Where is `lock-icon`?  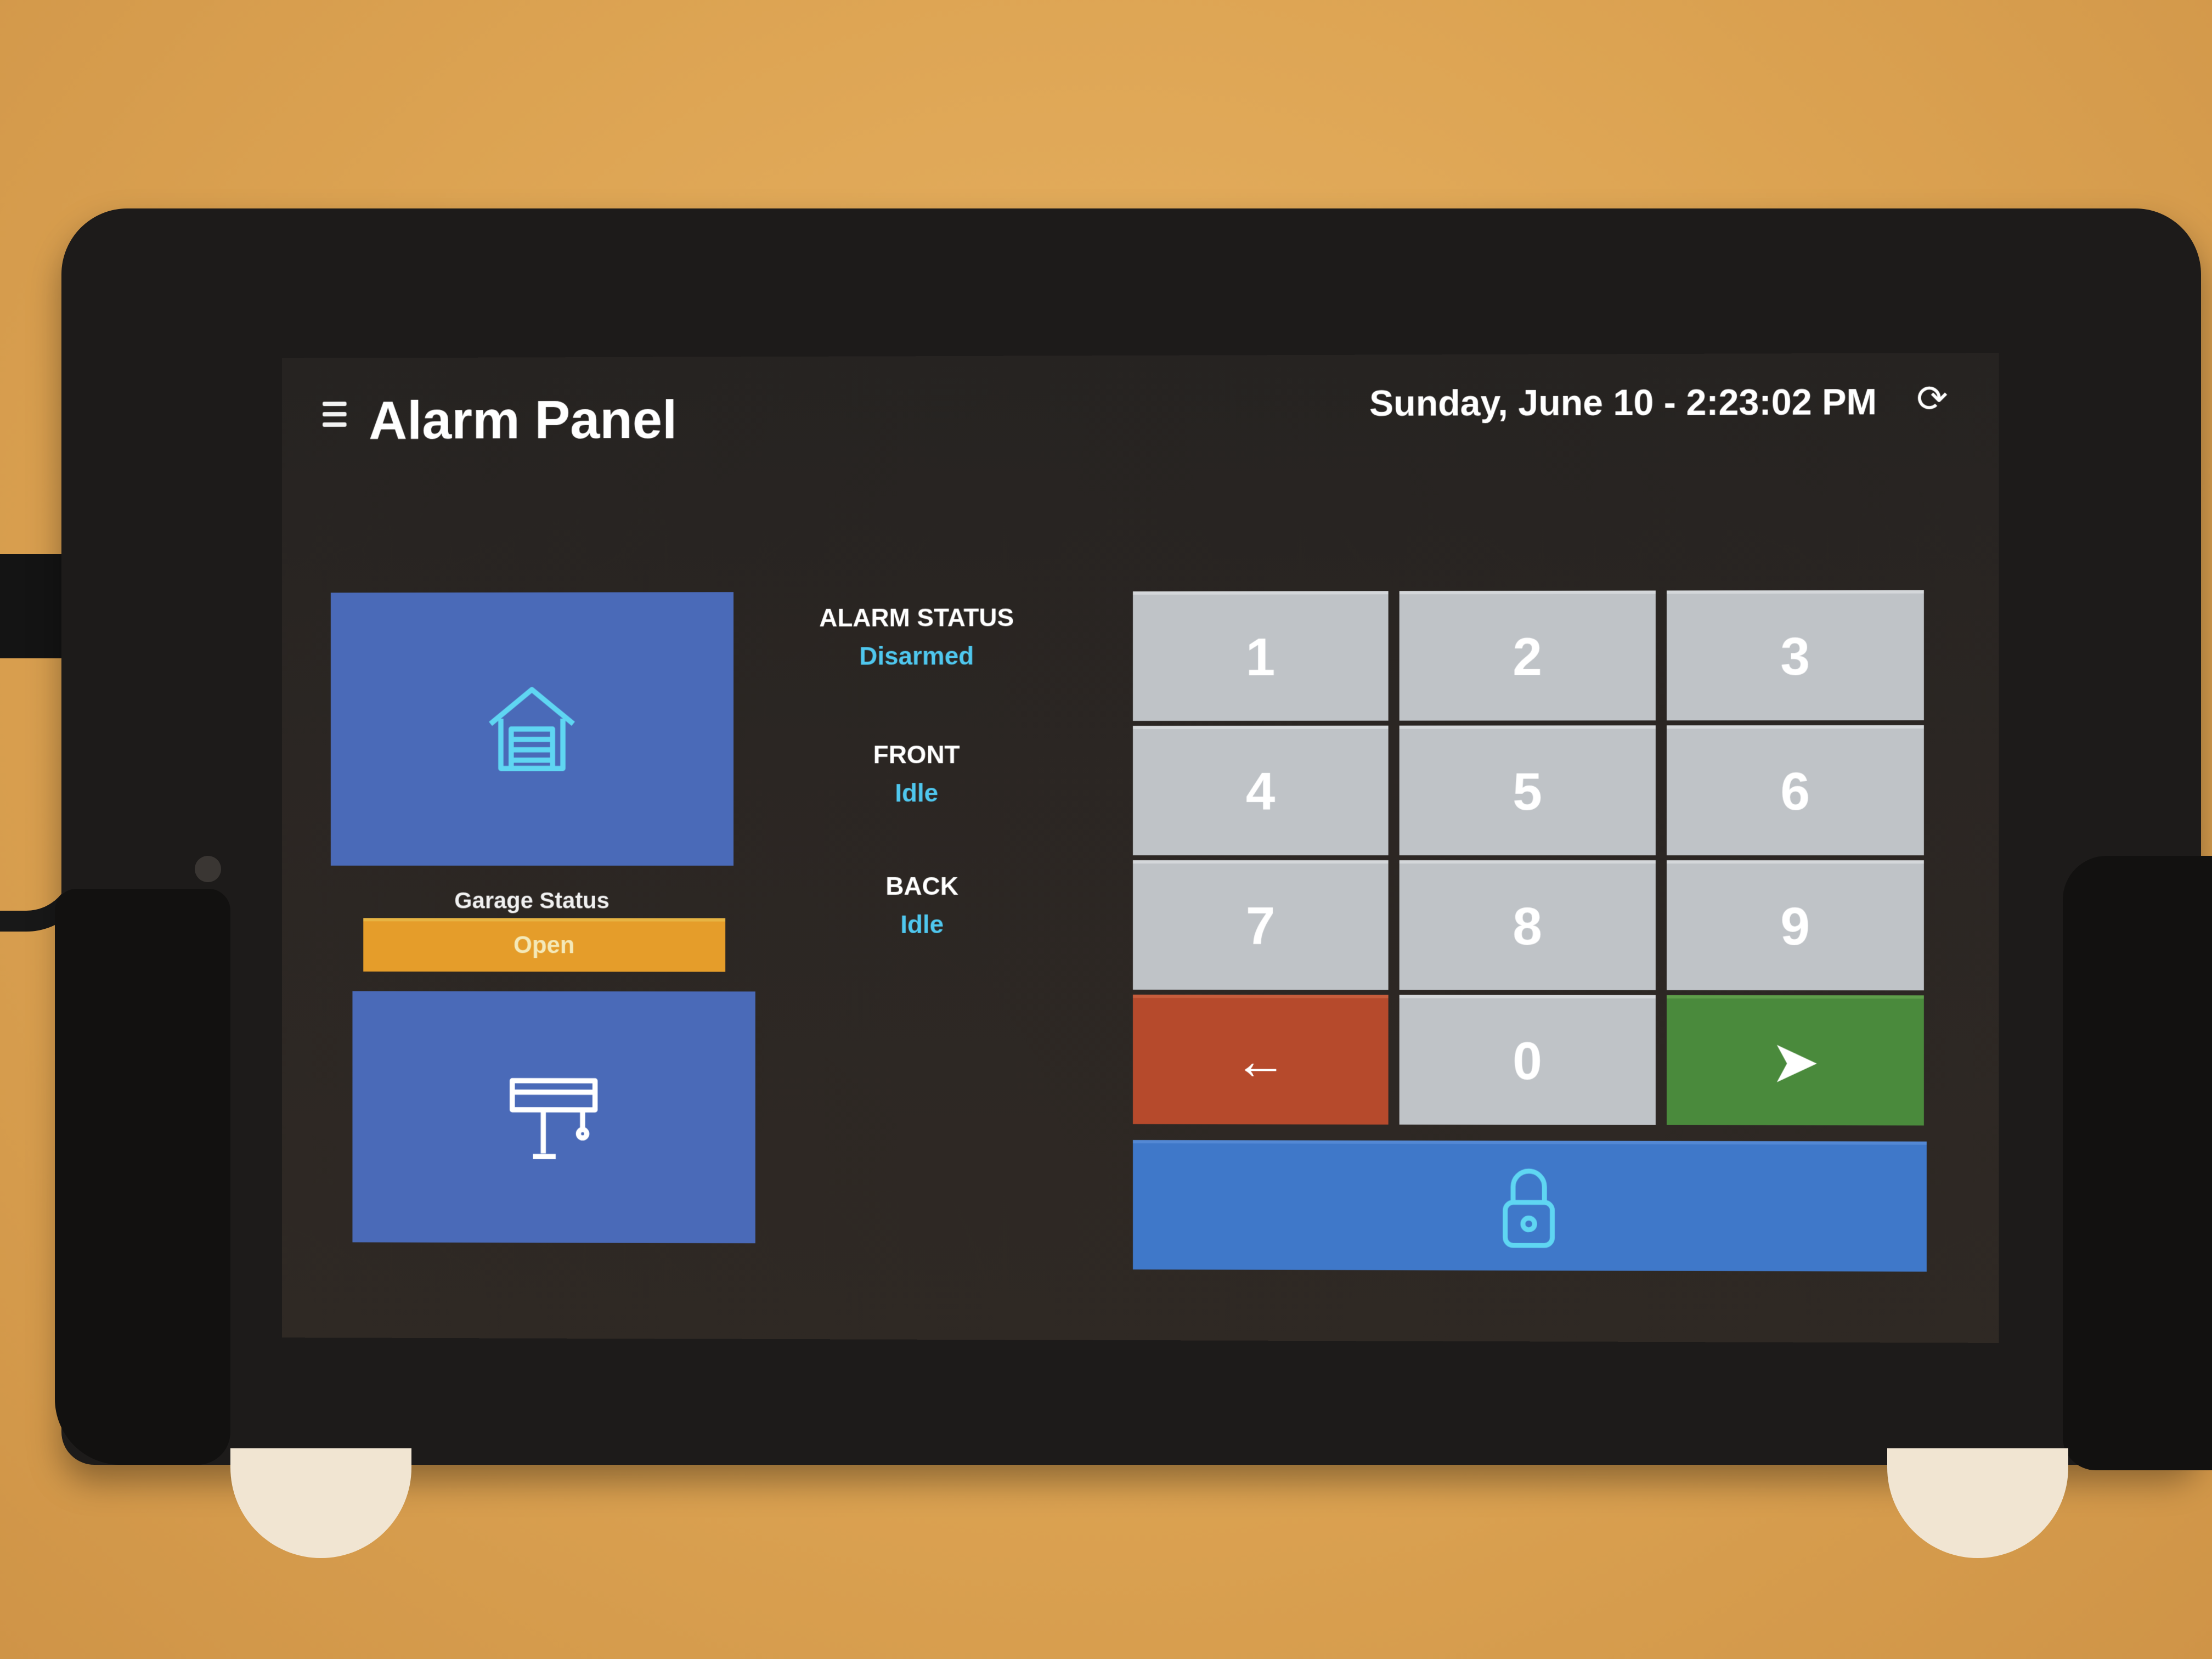
lock-icon is located at coordinates (1528, 1207).